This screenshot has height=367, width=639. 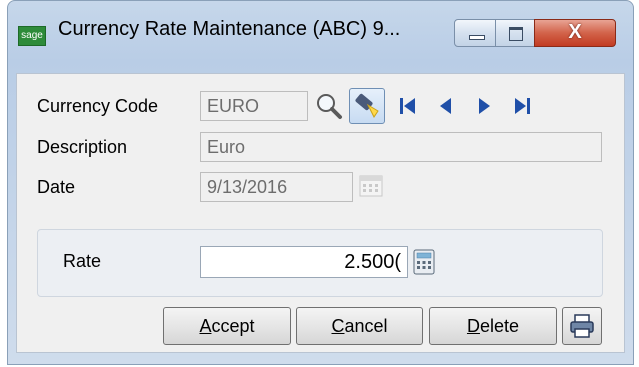 I want to click on close-icon: X, so click(x=575, y=32).